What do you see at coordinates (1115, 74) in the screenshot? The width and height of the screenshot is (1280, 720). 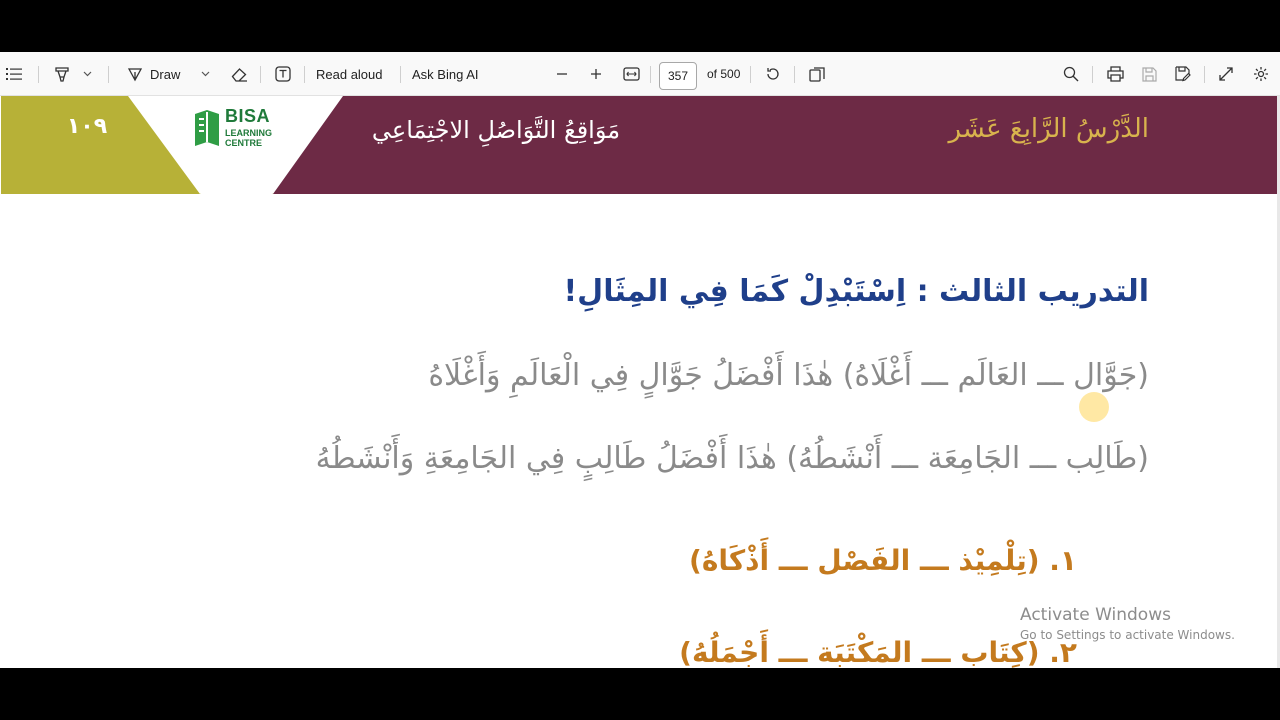 I see `print-icon` at bounding box center [1115, 74].